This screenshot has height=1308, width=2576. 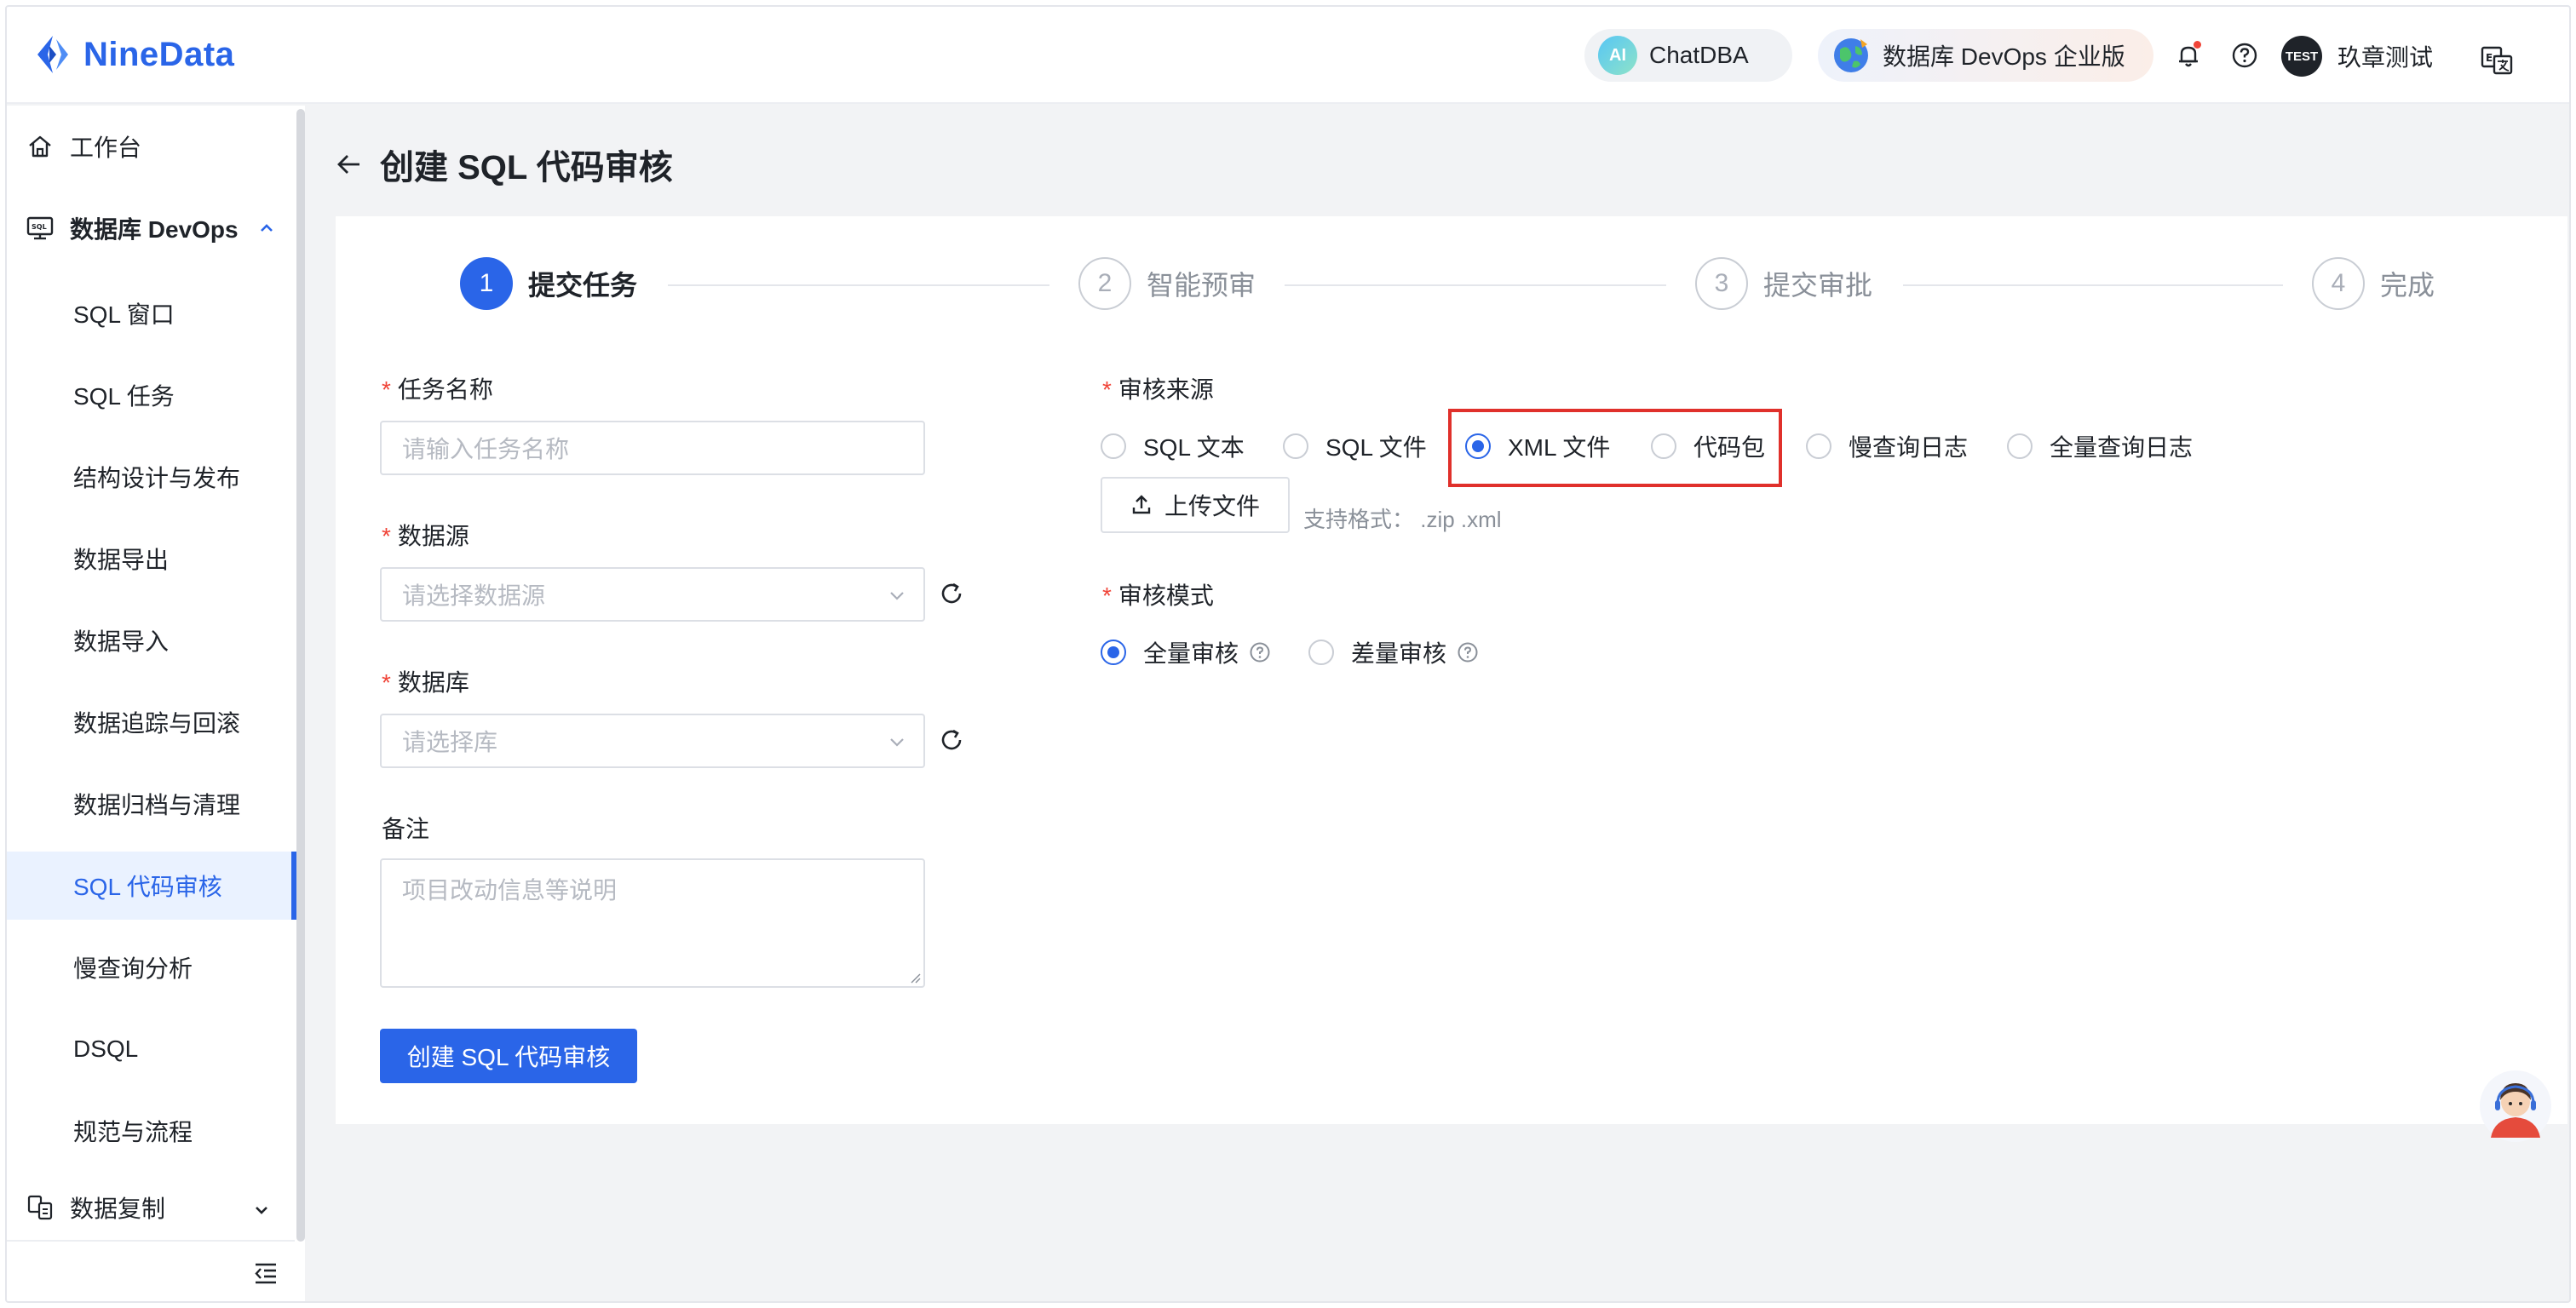 I want to click on notification-dot, so click(x=2197, y=45).